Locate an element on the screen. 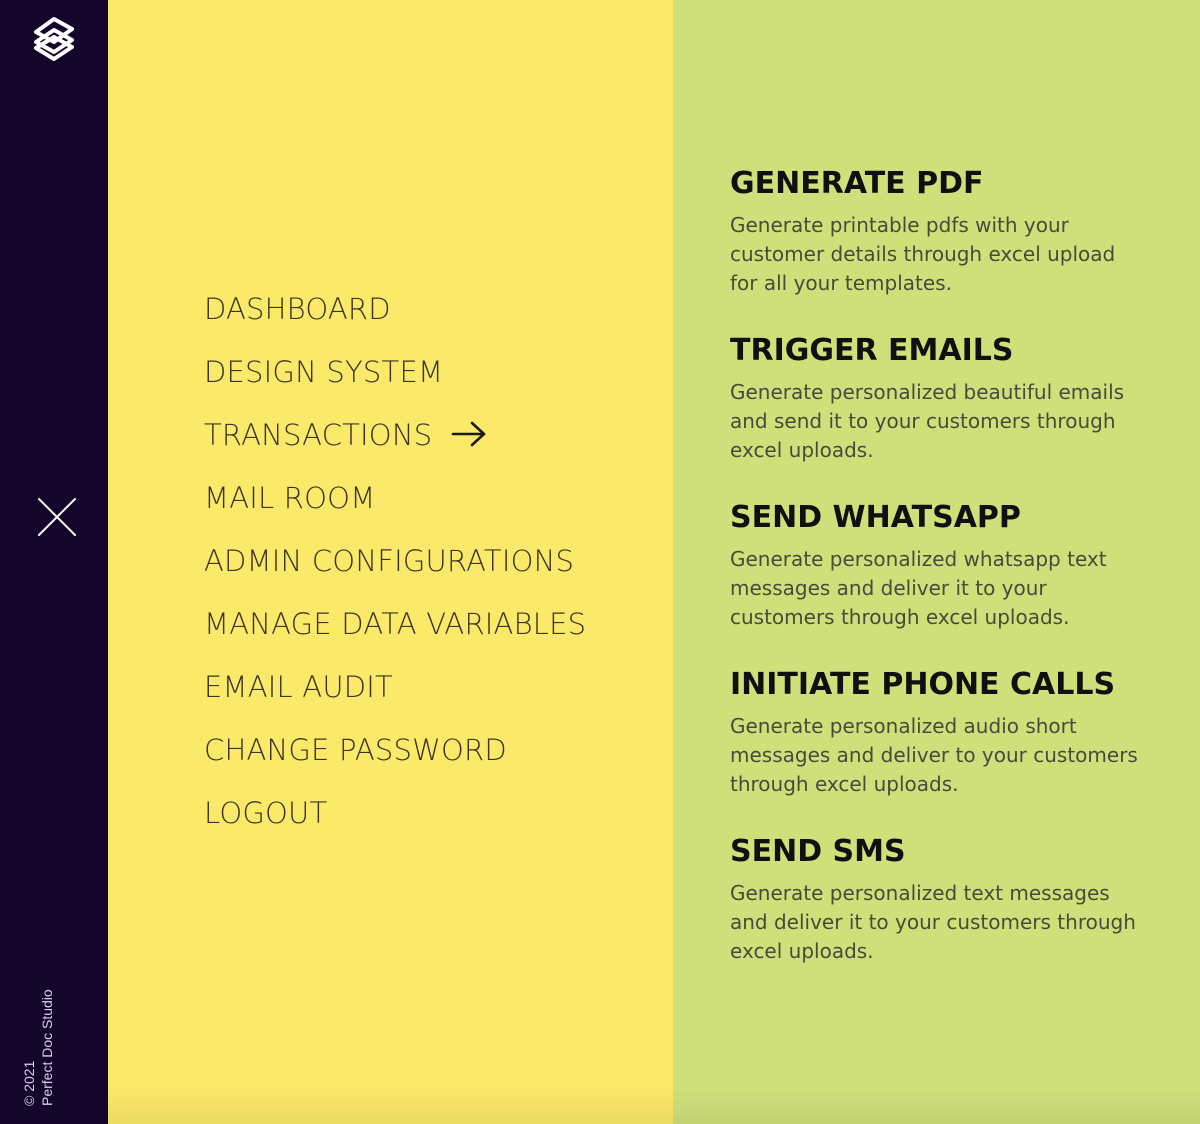 The width and height of the screenshot is (1200, 1124). nav-item-change-password: CHANGE PASSWORD is located at coordinates (395, 759).